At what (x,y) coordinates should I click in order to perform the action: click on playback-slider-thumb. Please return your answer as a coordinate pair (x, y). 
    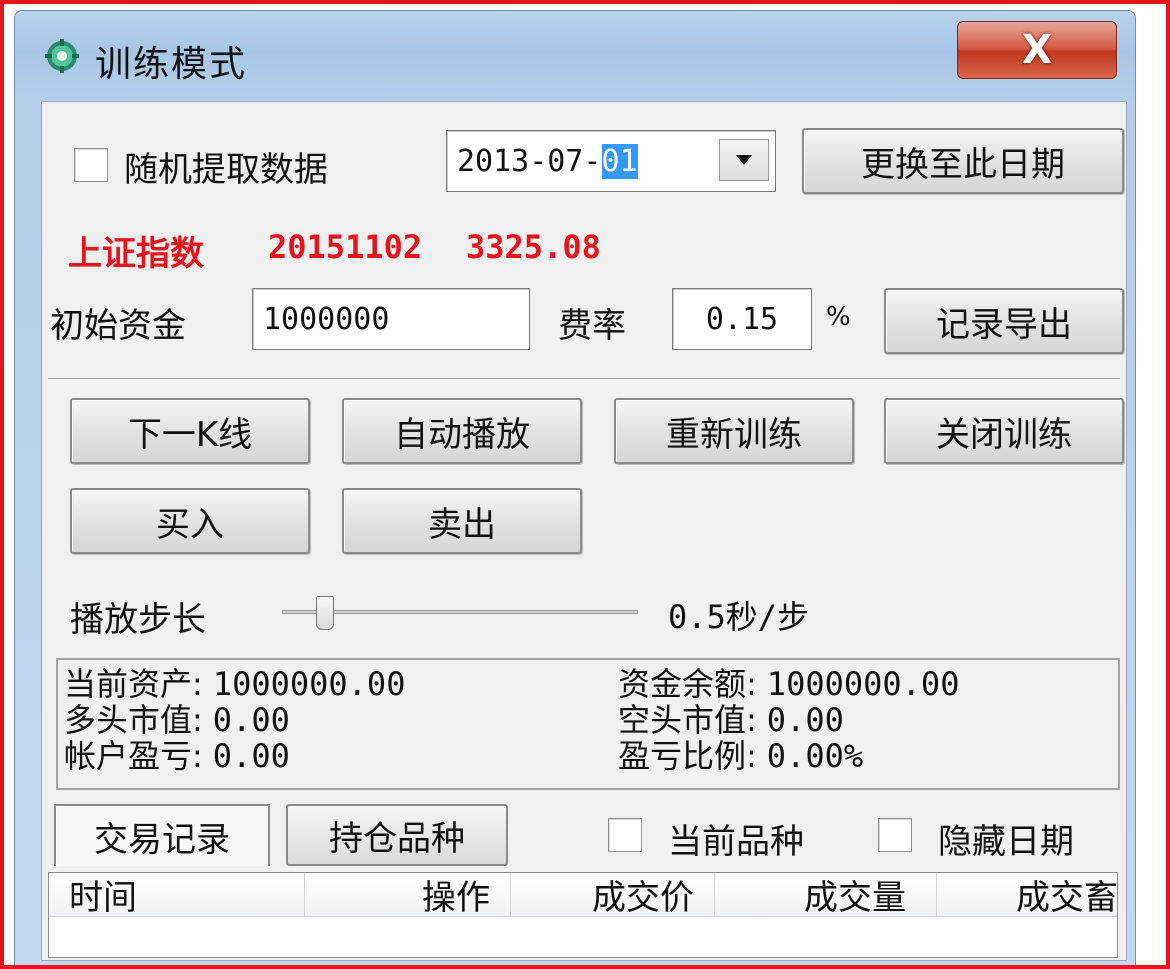
    Looking at the image, I should click on (324, 613).